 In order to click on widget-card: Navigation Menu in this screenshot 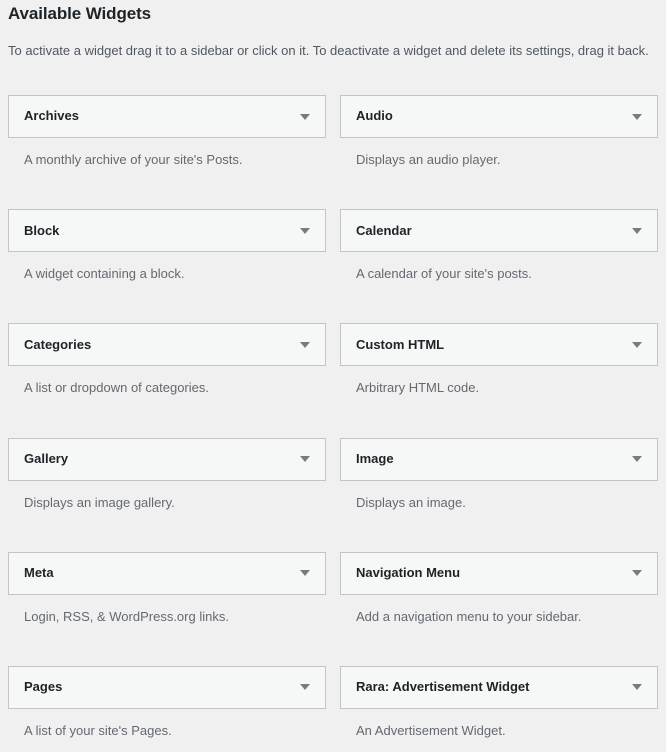, I will do `click(499, 573)`.